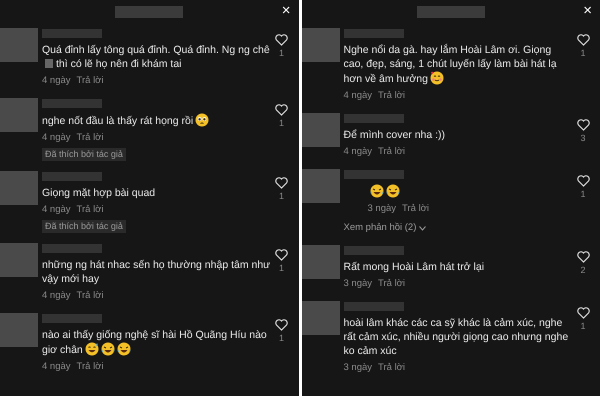 Image resolution: width=600 pixels, height=400 pixels. I want to click on chevron-down-icon, so click(422, 228).